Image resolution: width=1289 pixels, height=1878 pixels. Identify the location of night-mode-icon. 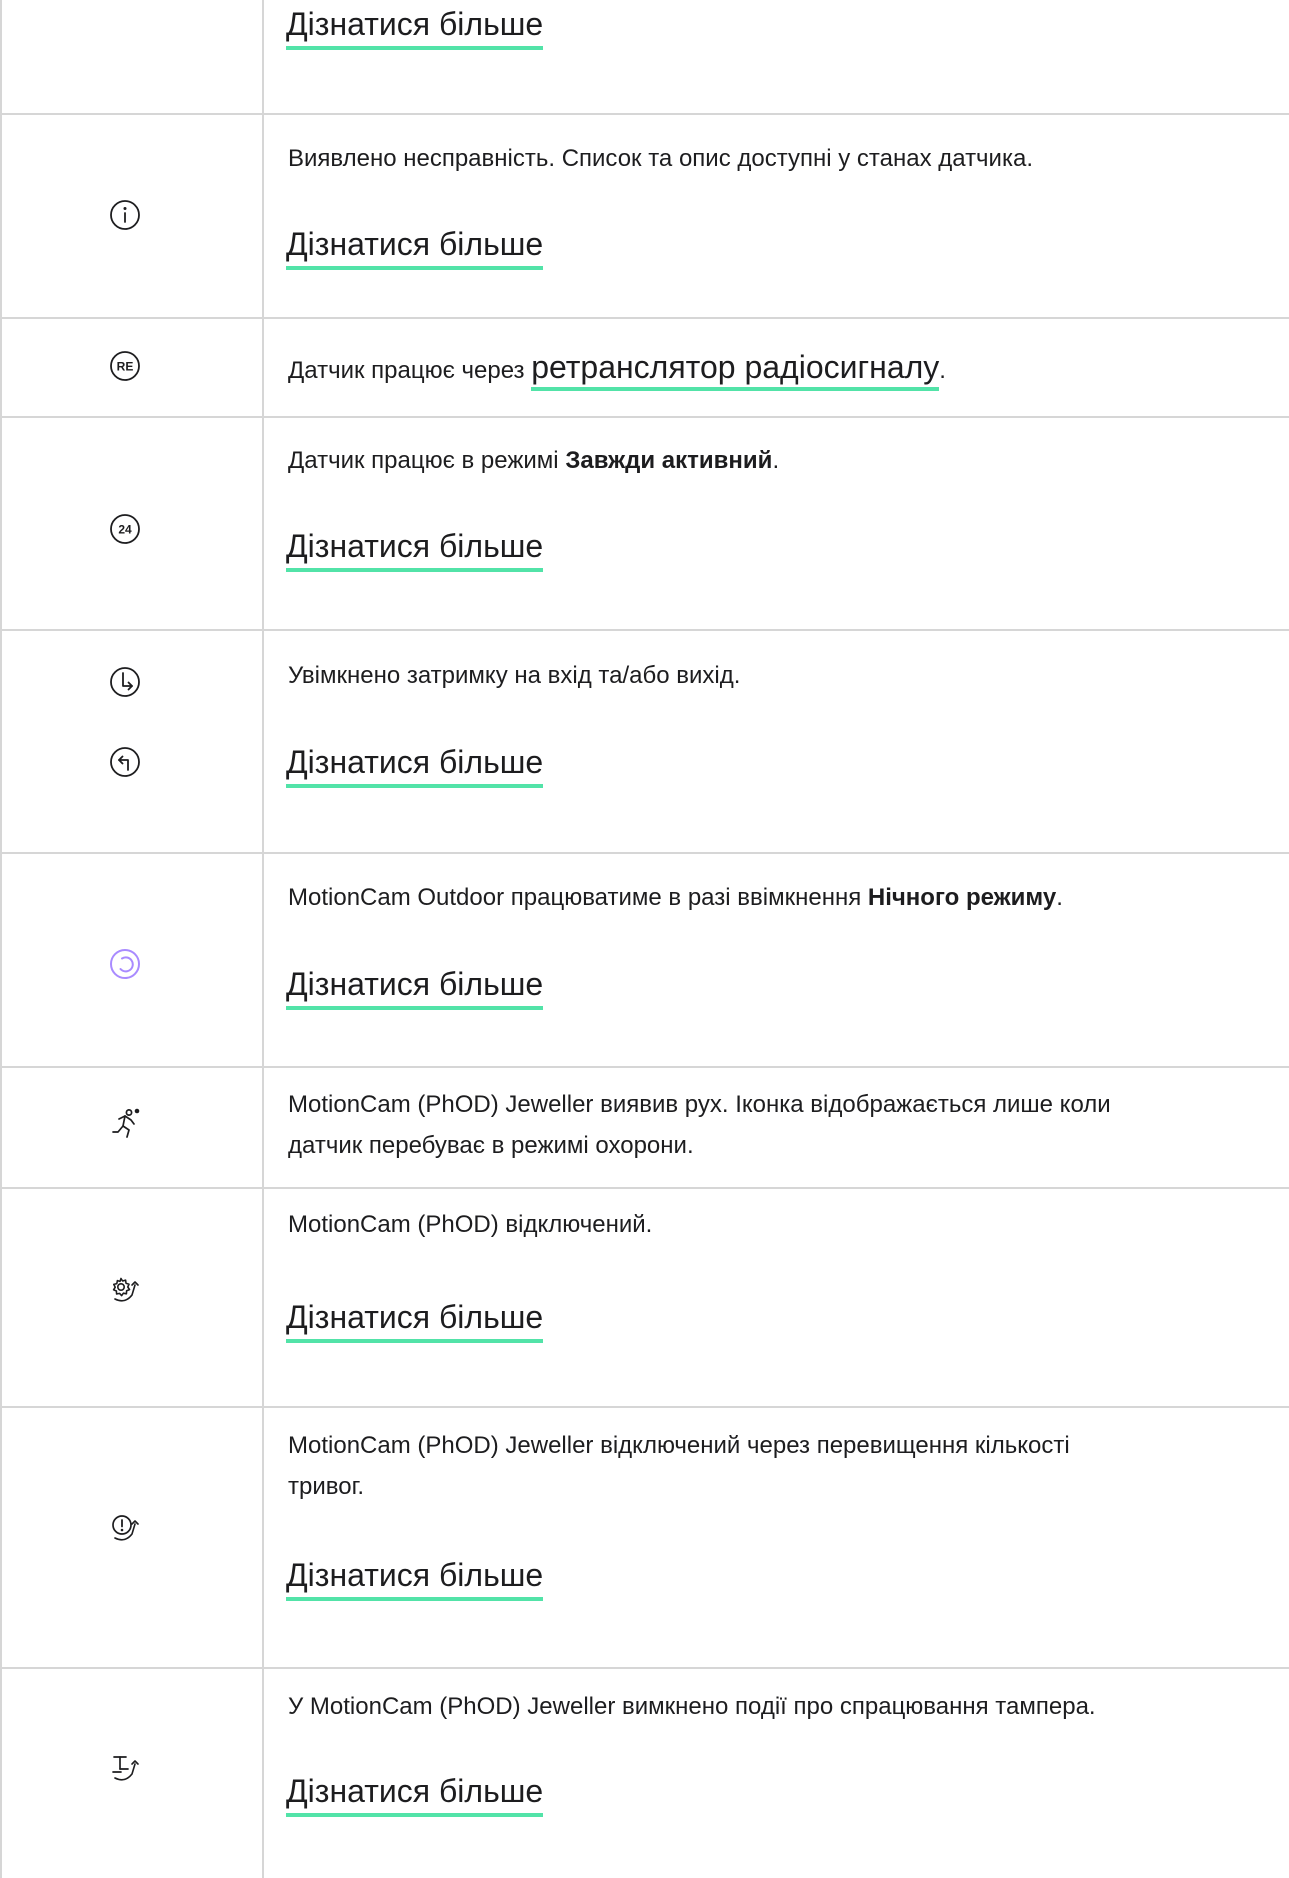
(125, 964).